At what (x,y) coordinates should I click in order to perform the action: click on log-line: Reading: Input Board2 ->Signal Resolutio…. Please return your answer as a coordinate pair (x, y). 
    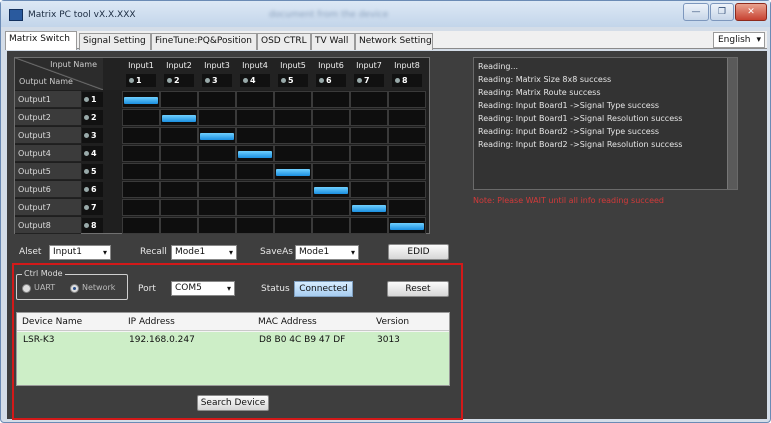
    Looking at the image, I should click on (580, 144).